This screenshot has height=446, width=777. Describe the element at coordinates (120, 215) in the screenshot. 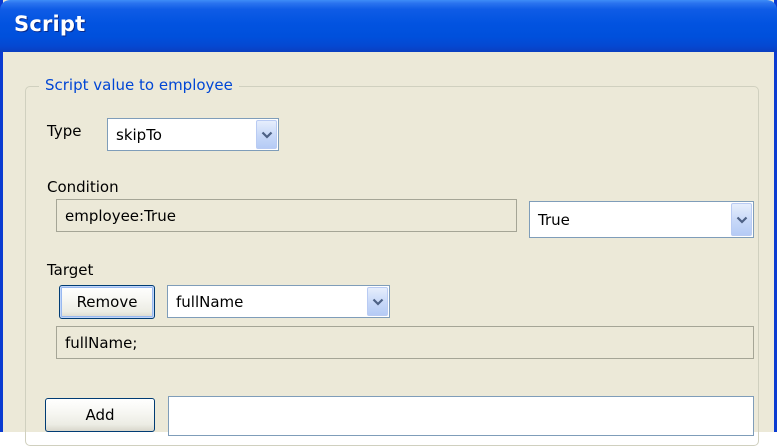

I see `condition-expression-value: employee:True` at that location.